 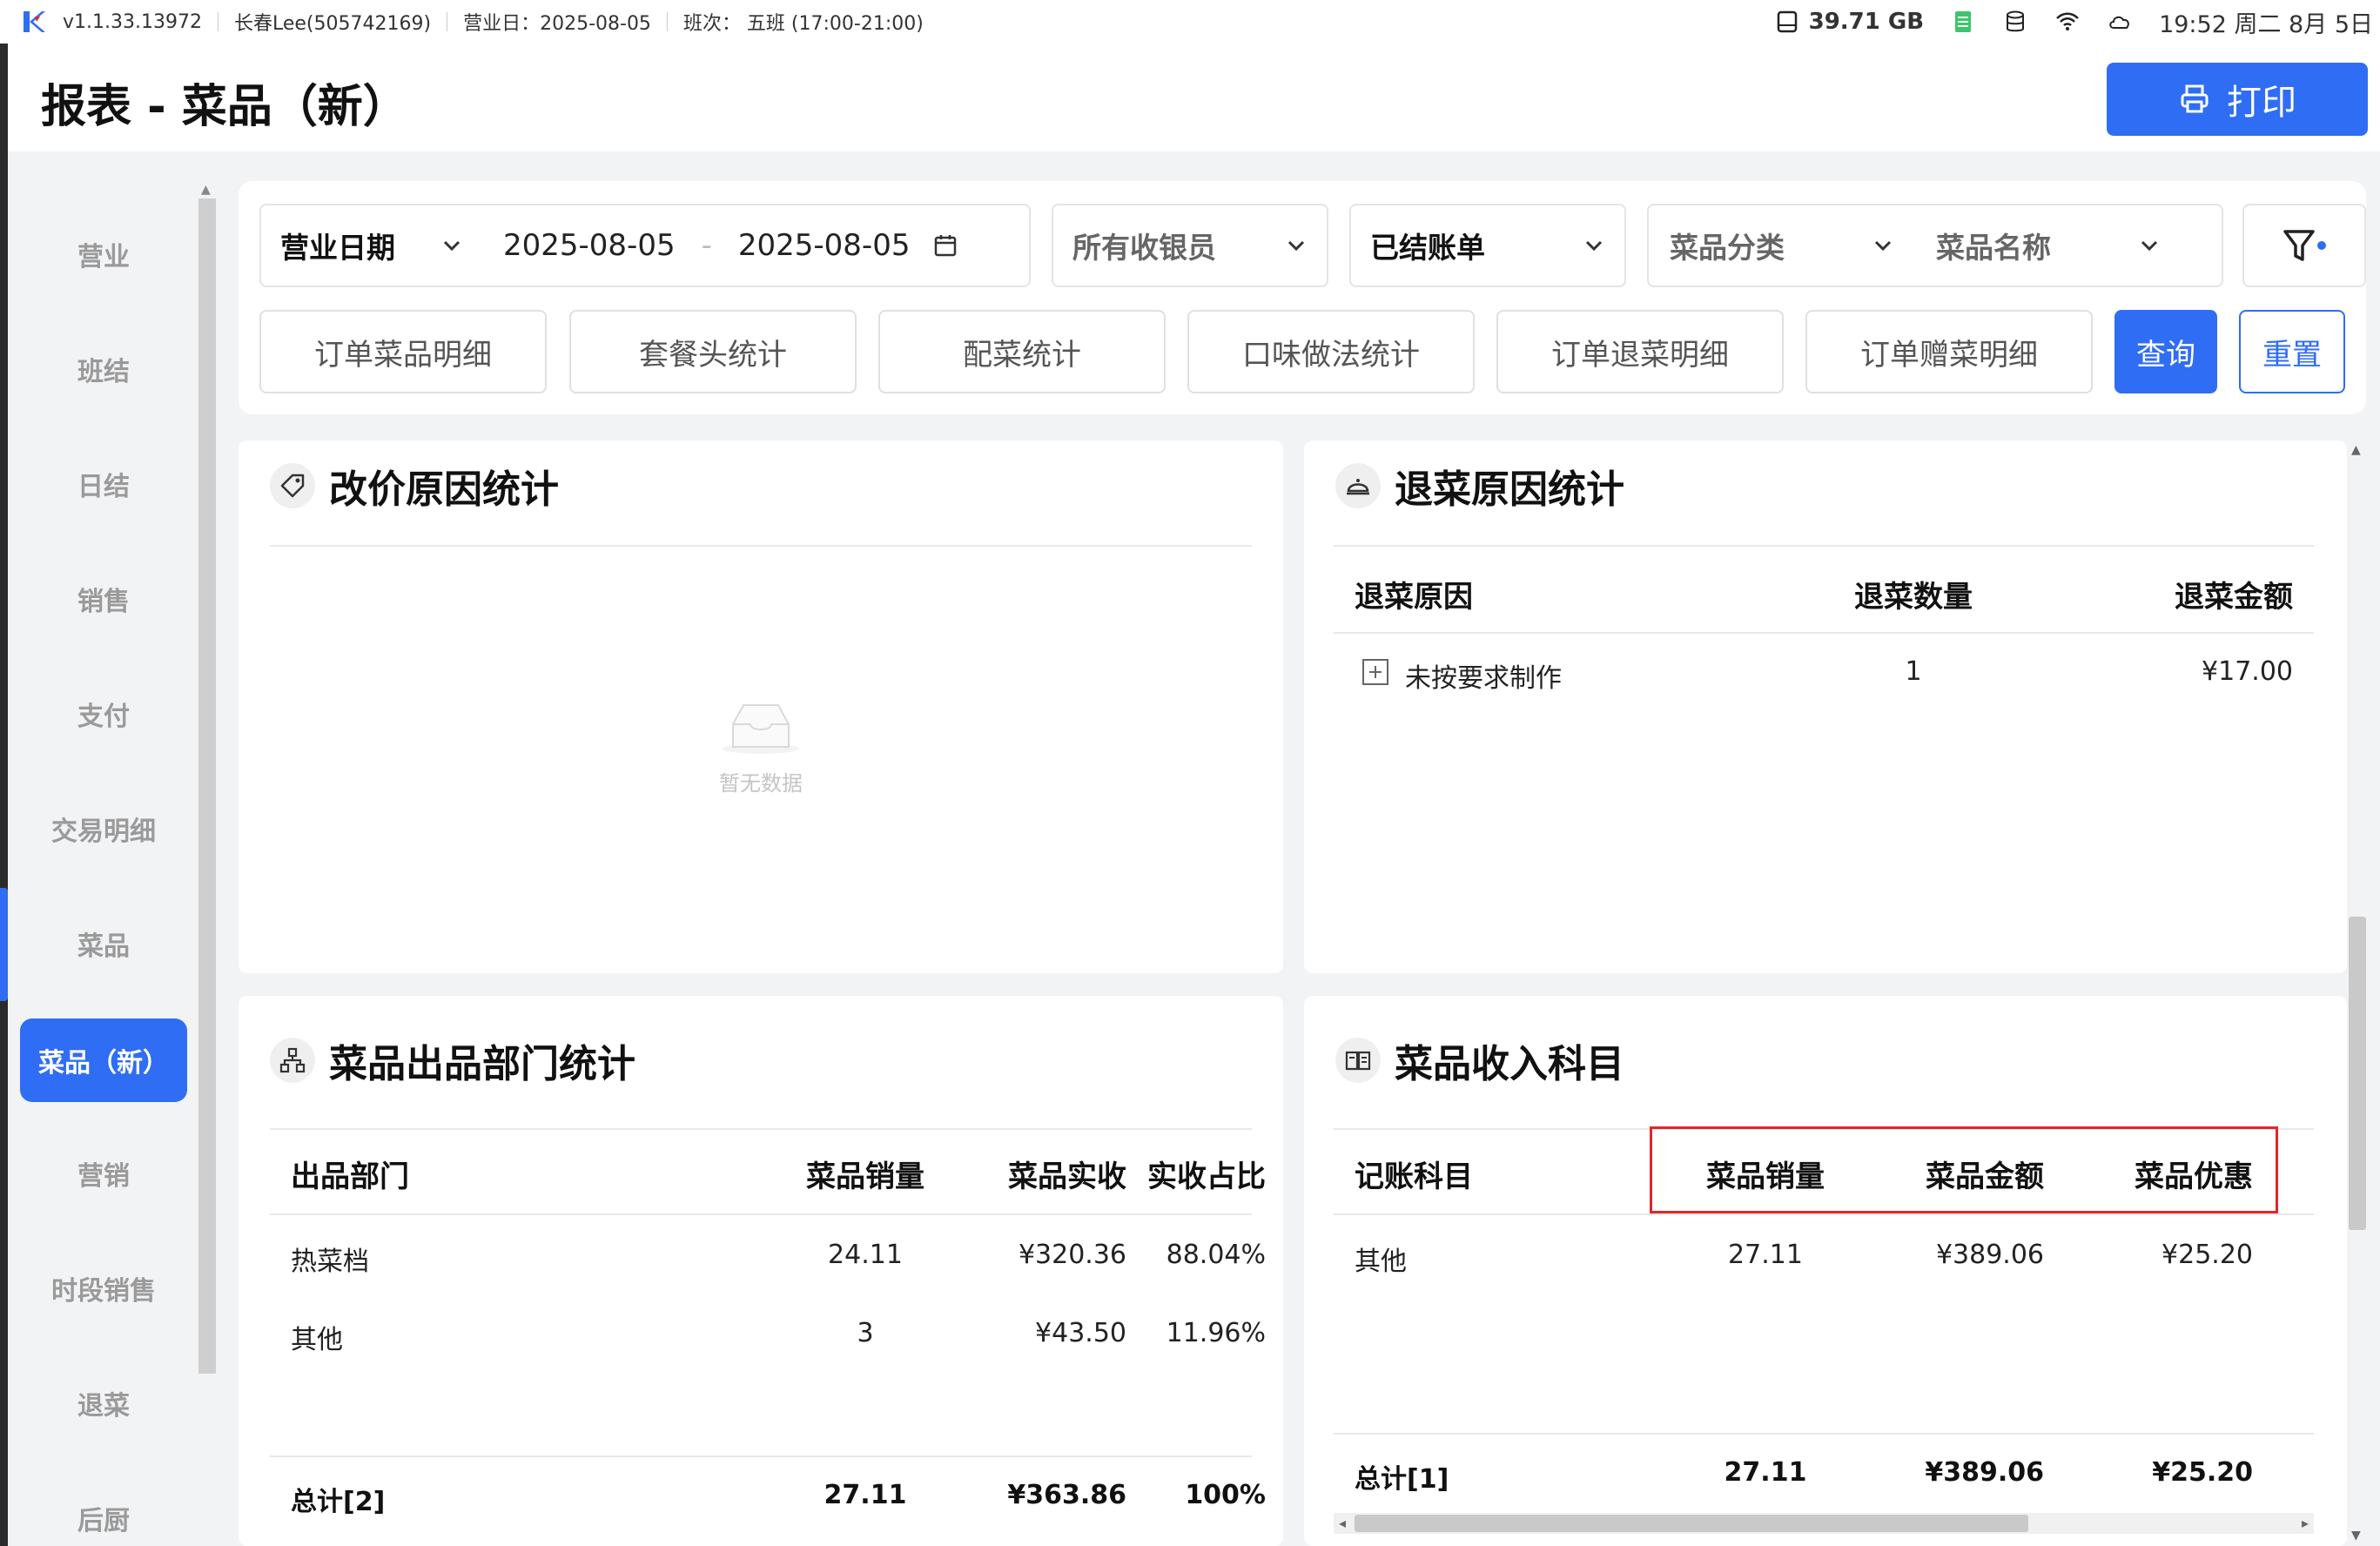 I want to click on date-type-select: 营业日期, so click(x=337, y=246).